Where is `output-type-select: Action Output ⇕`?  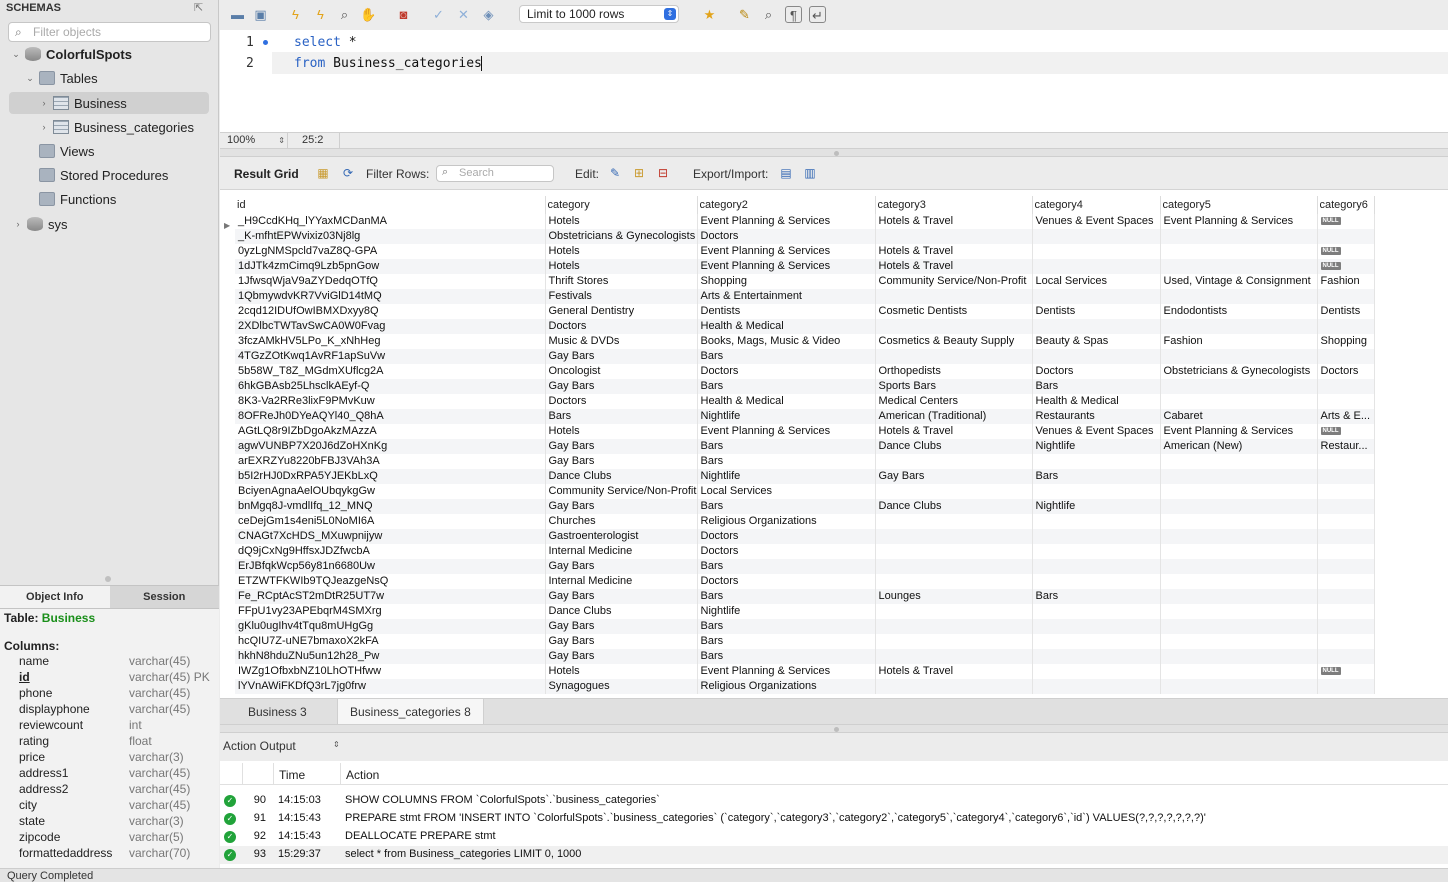
output-type-select: Action Output ⇕ is located at coordinates (283, 746).